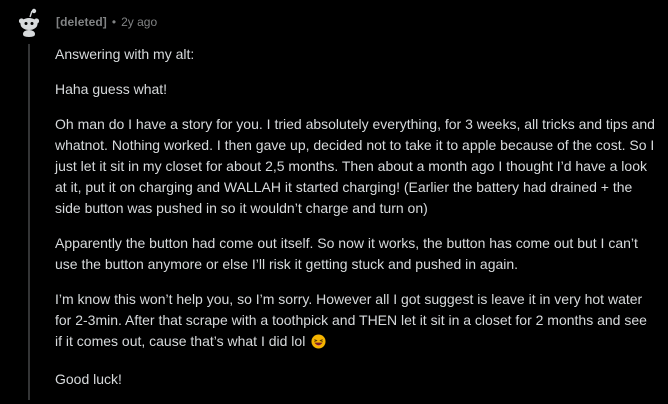 The height and width of the screenshot is (404, 668). What do you see at coordinates (88, 379) in the screenshot?
I see `comment-paragraph: Good luck!` at bounding box center [88, 379].